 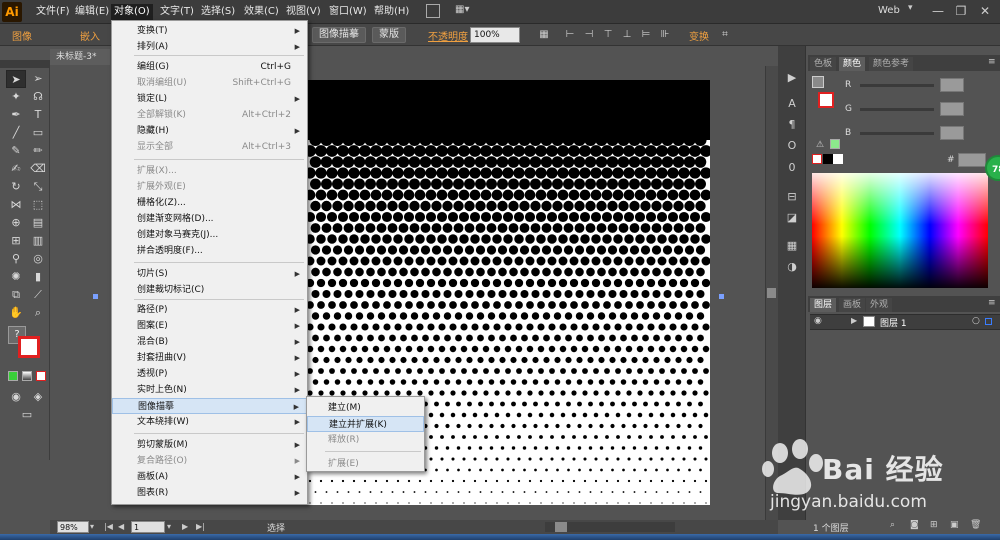 What do you see at coordinates (992, 303) in the screenshot?
I see `layers-menu-icon: ≡` at bounding box center [992, 303].